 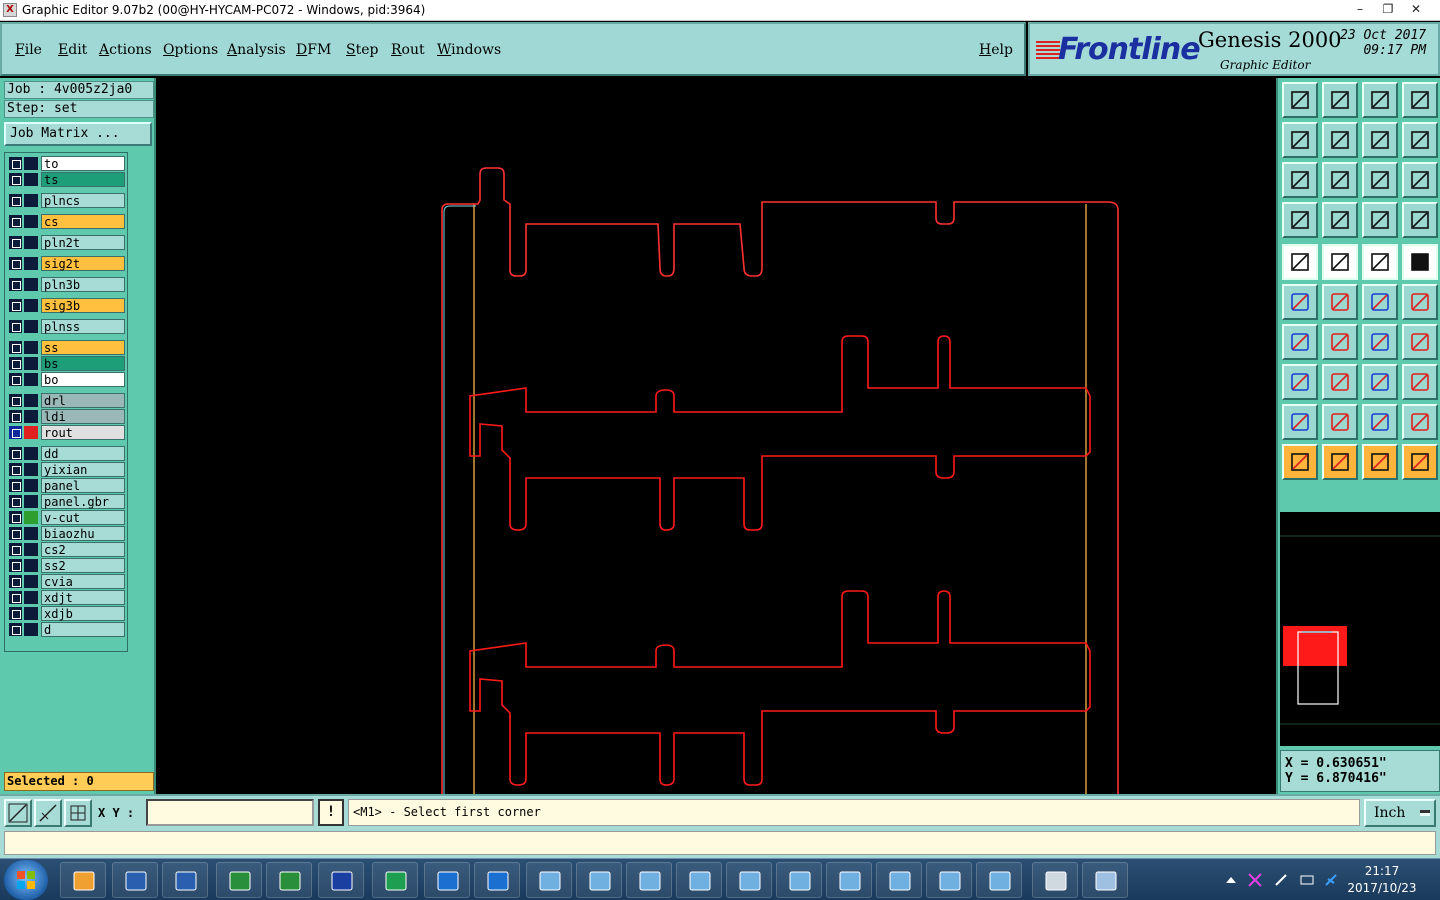 What do you see at coordinates (1400, 813) in the screenshot?
I see `units-select: Inch` at bounding box center [1400, 813].